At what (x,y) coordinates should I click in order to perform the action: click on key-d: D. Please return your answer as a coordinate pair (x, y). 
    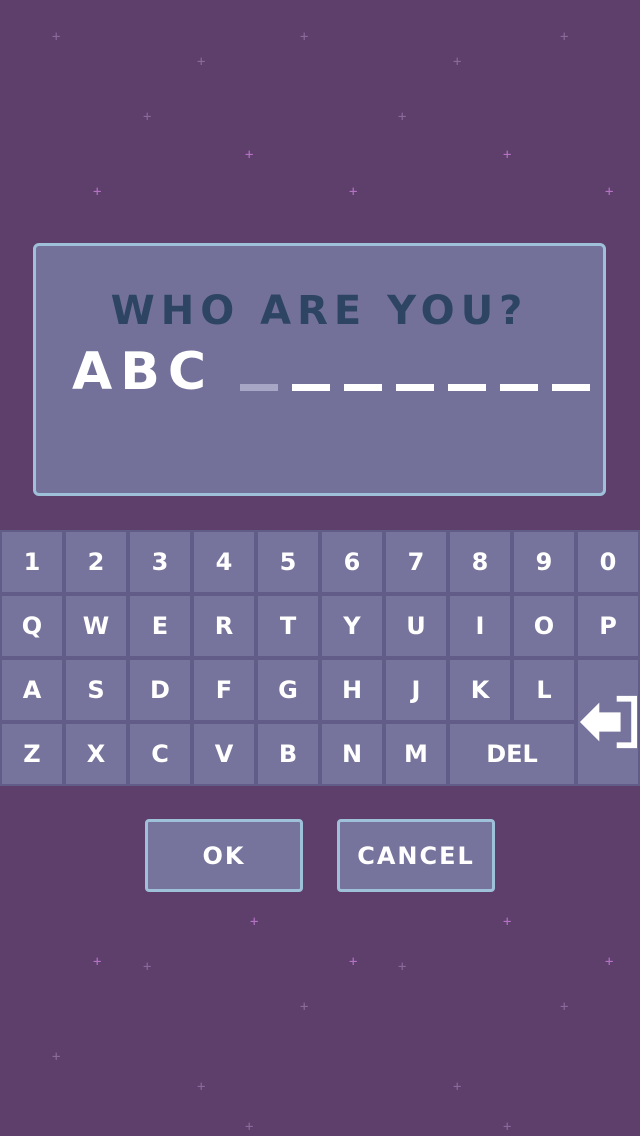
    Looking at the image, I should click on (160, 690).